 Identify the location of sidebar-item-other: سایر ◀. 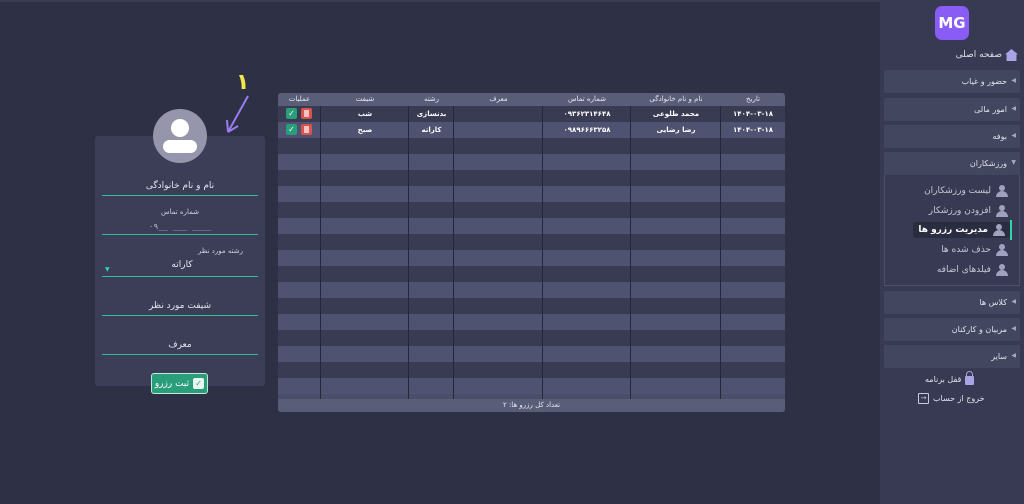
(952, 356).